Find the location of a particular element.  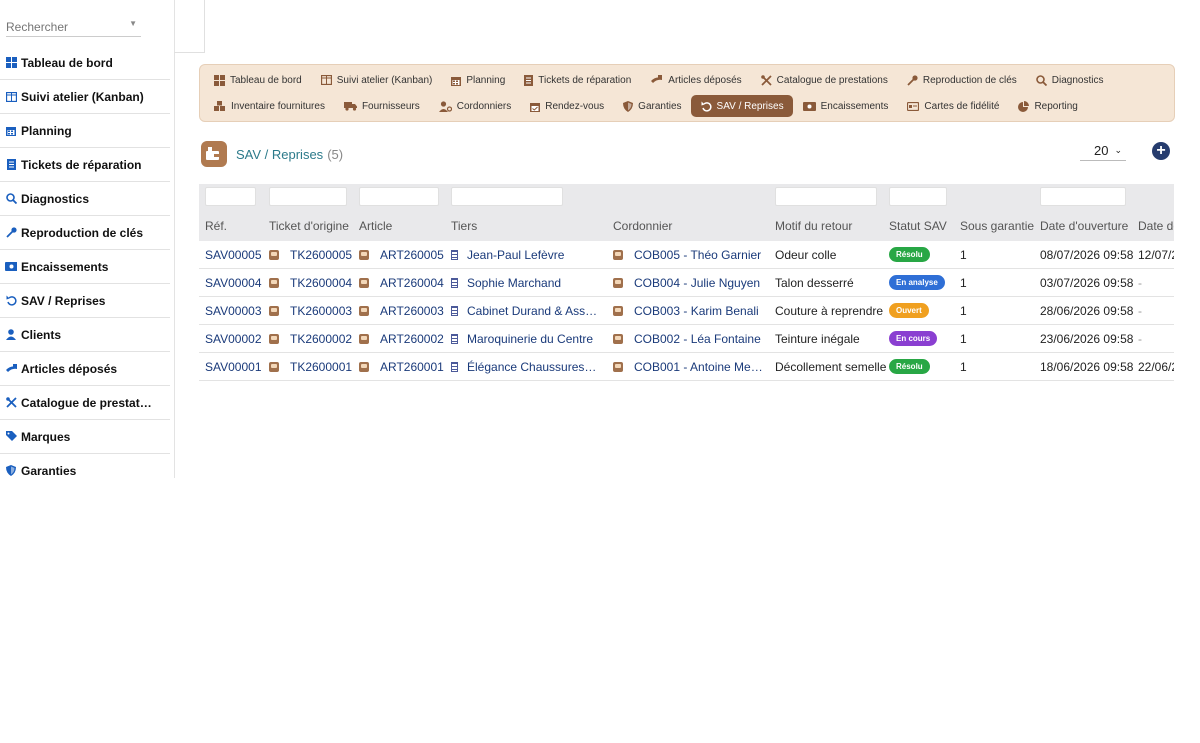

tab-garanties: Garanties is located at coordinates (651, 106).